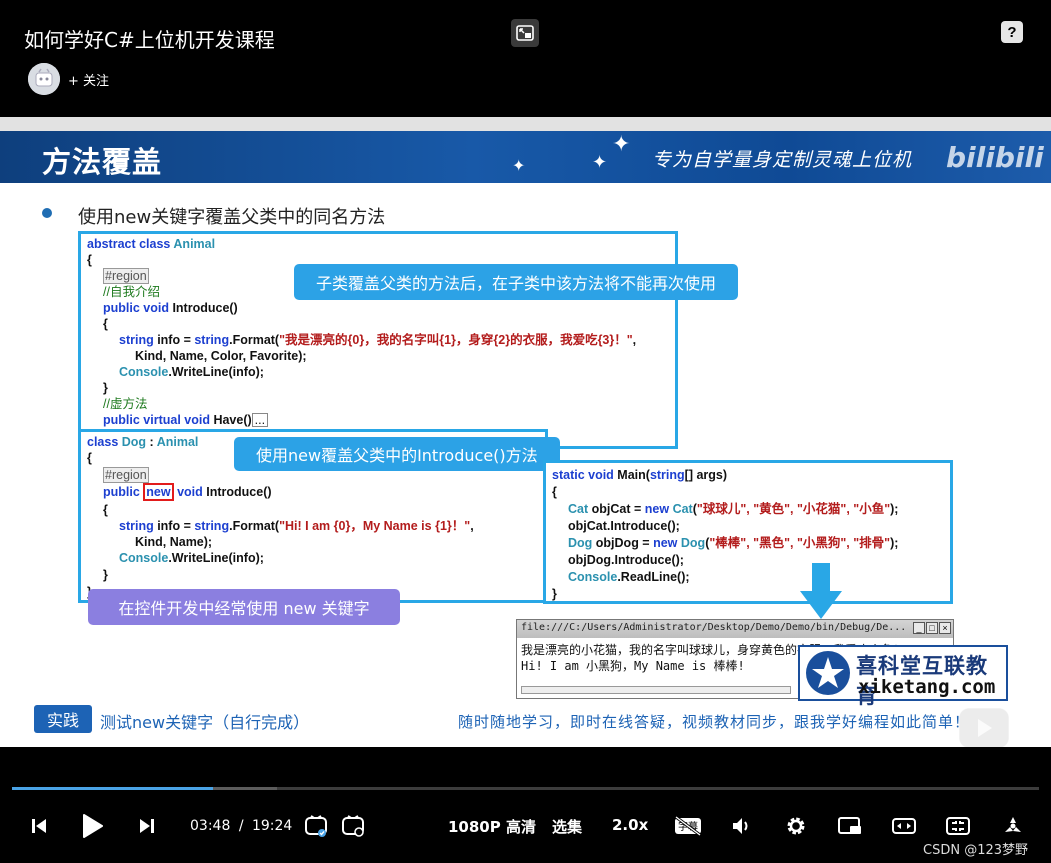  I want to click on mini-player-icon, so click(850, 826).